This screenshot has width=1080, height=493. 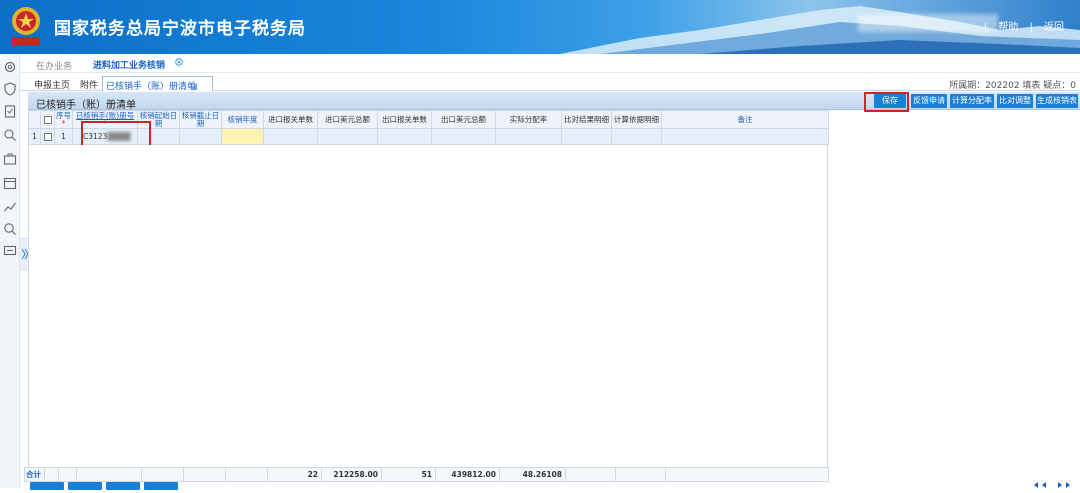 What do you see at coordinates (34, 119) in the screenshot?
I see `header-rownum` at bounding box center [34, 119].